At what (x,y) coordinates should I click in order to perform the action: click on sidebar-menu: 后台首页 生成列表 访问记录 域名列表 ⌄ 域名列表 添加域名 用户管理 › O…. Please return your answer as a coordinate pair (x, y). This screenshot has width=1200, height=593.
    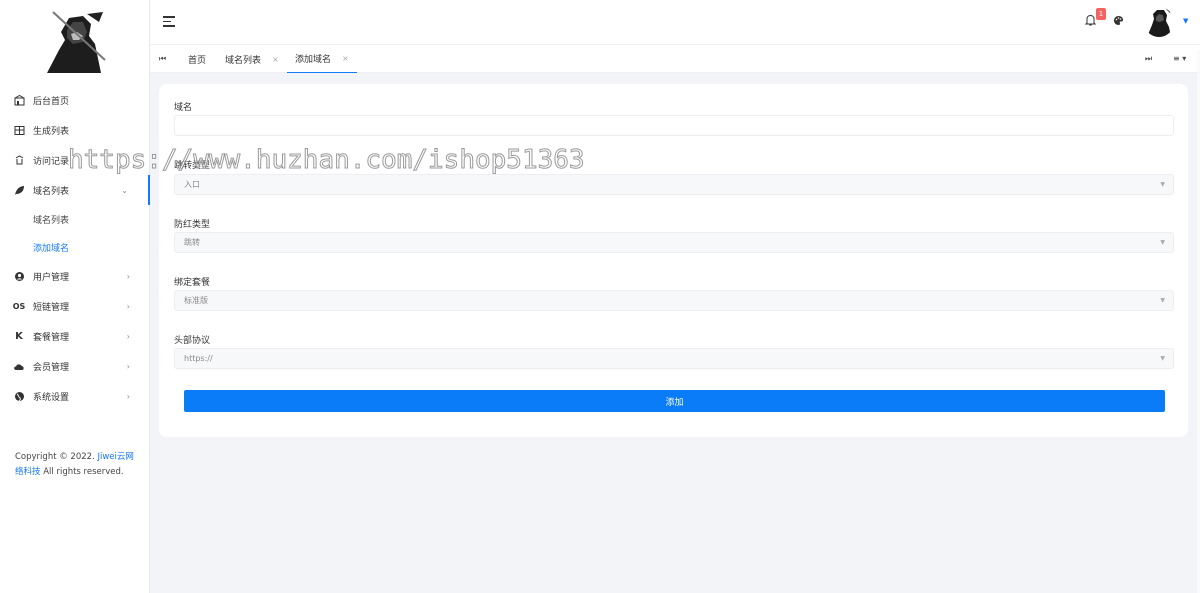
    Looking at the image, I should click on (75, 248).